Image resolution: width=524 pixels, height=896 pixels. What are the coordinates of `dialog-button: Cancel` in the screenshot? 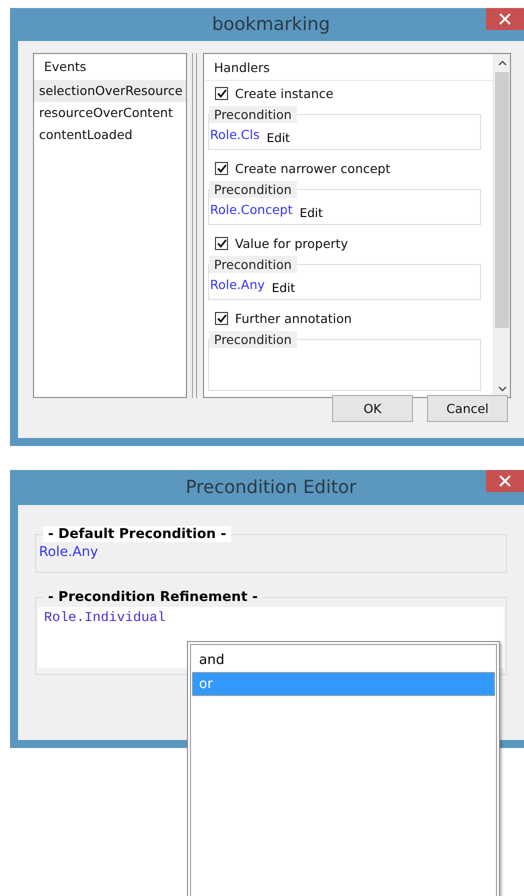 It's located at (467, 408).